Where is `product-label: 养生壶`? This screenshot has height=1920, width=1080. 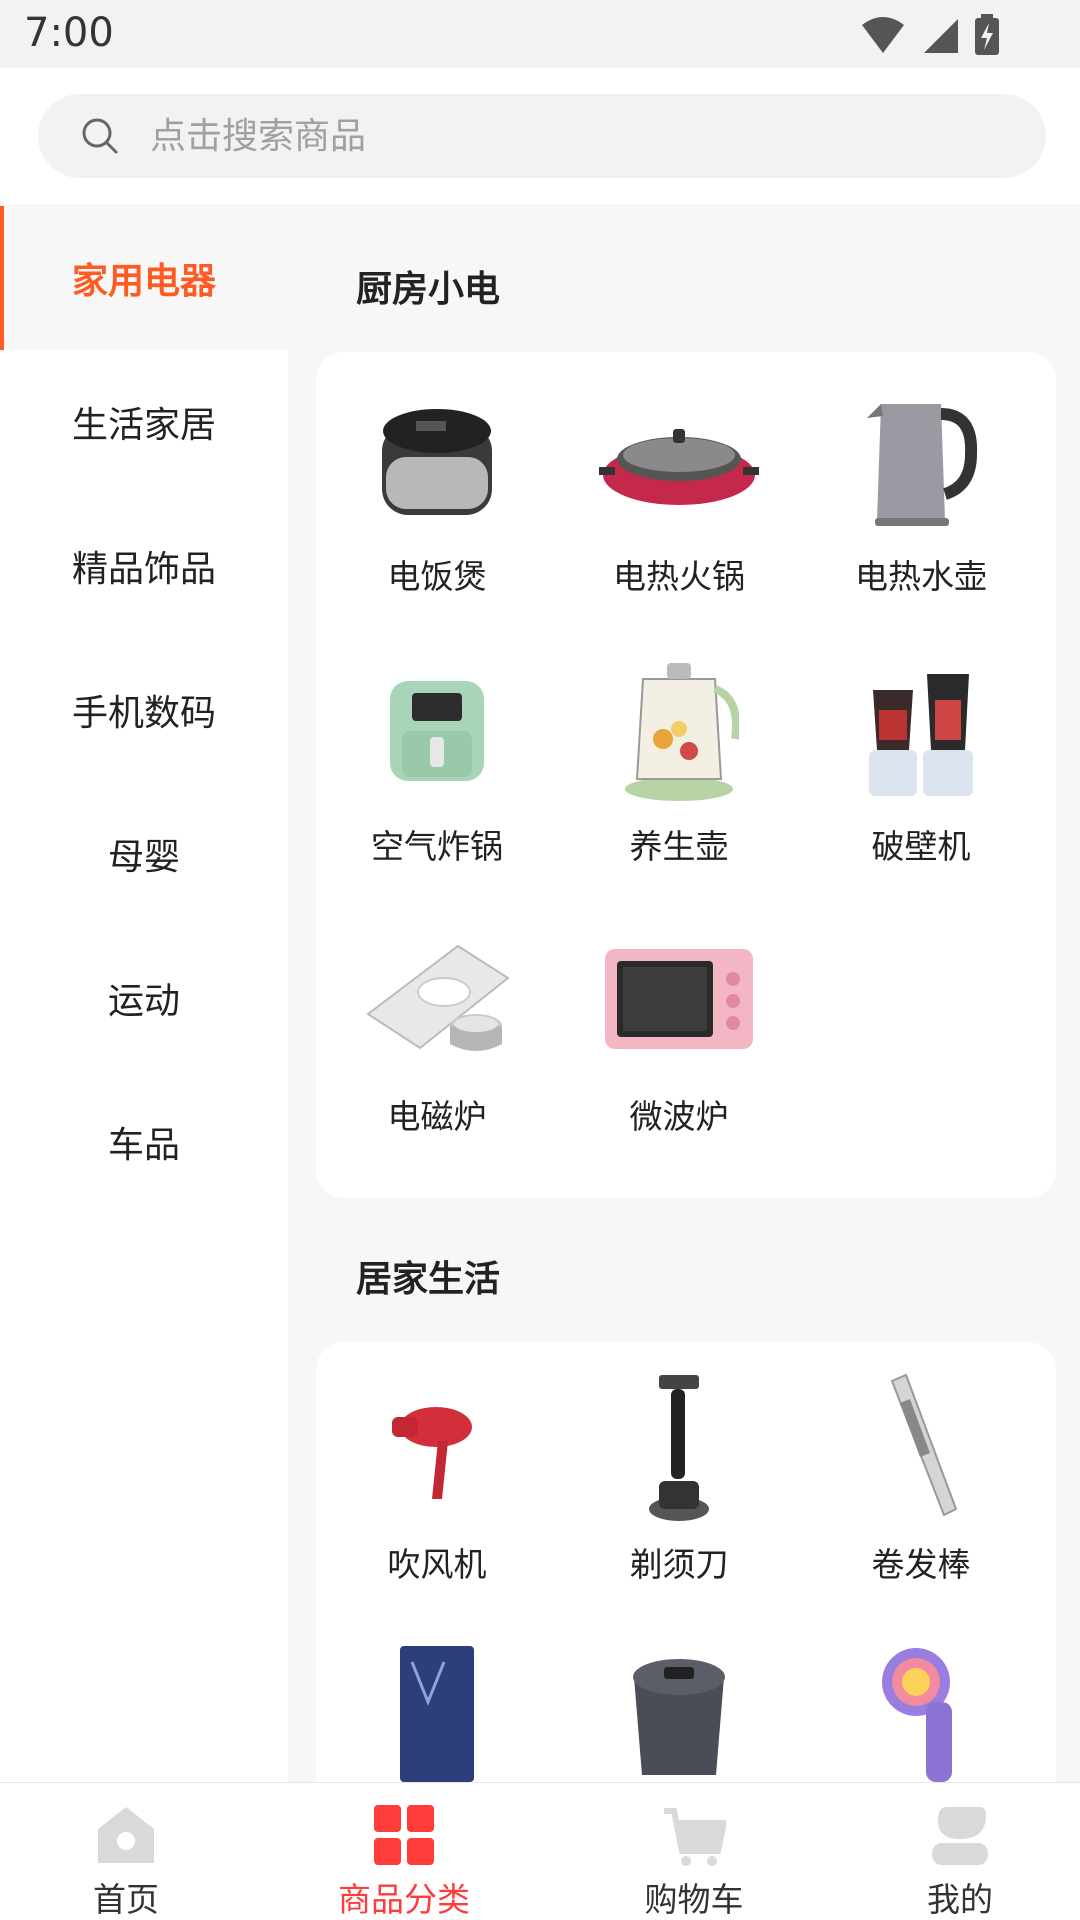 product-label: 养生壶 is located at coordinates (679, 846).